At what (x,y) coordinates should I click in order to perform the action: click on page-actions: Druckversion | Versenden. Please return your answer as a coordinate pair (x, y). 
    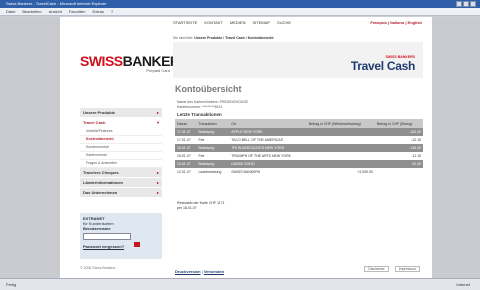
    Looking at the image, I should click on (200, 271).